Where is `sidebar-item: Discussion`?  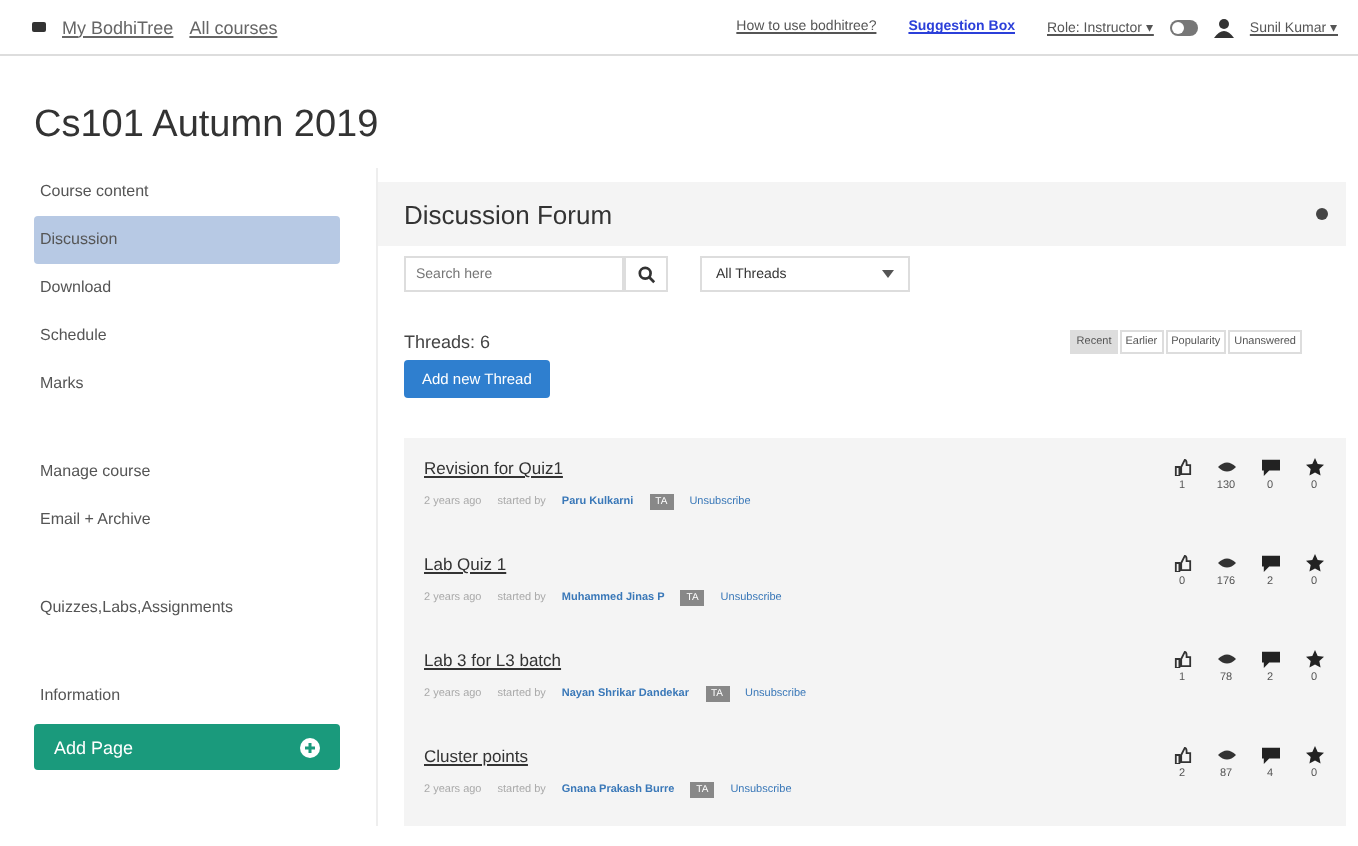 sidebar-item: Discussion is located at coordinates (187, 240).